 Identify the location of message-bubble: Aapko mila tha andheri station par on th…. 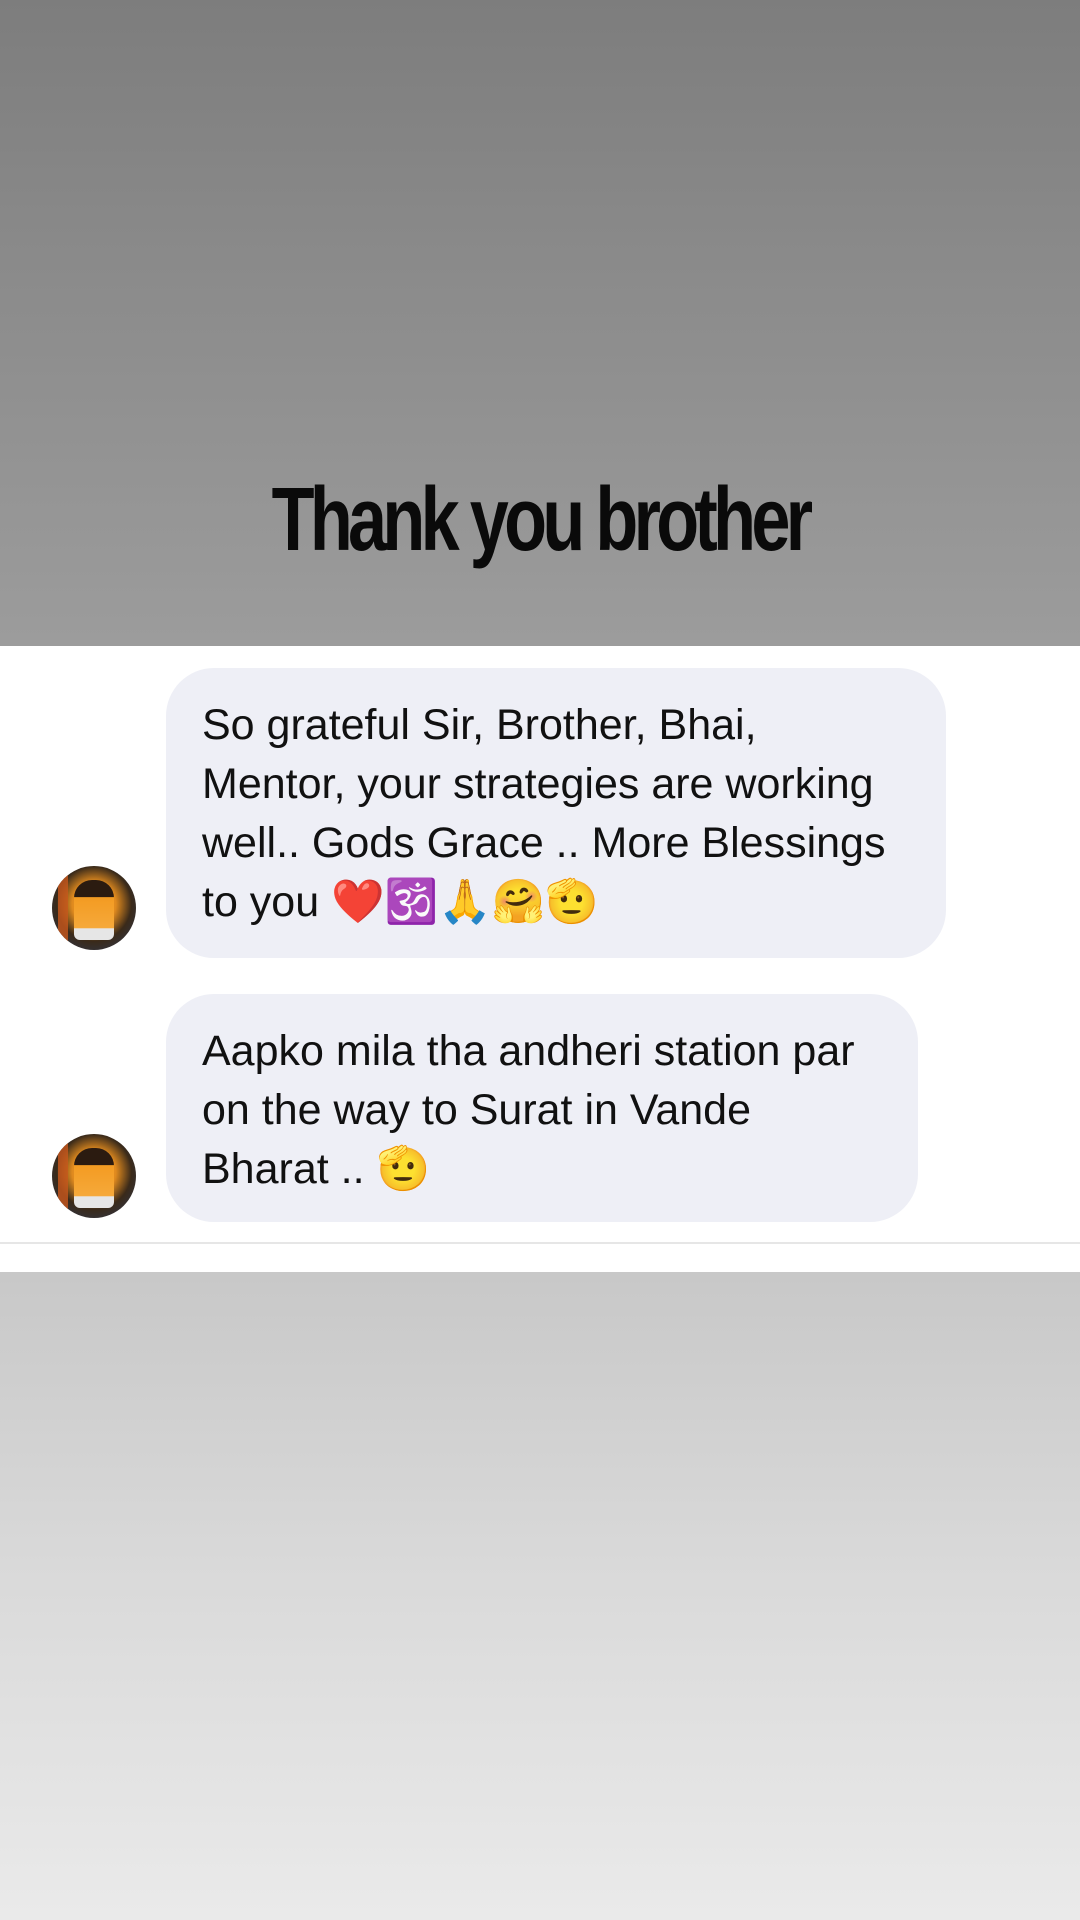
(542, 1108).